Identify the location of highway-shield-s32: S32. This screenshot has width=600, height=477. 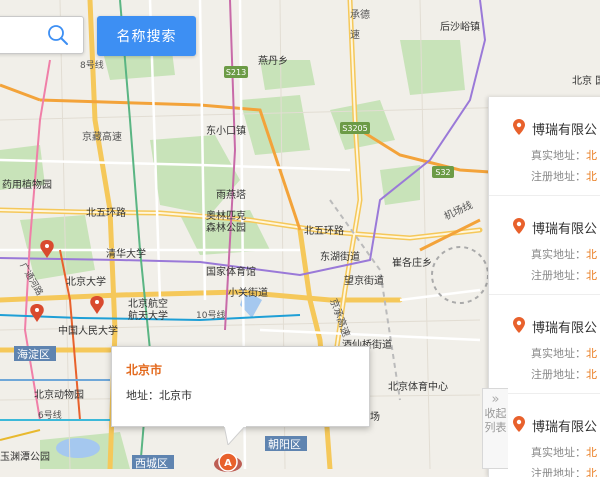
(443, 172).